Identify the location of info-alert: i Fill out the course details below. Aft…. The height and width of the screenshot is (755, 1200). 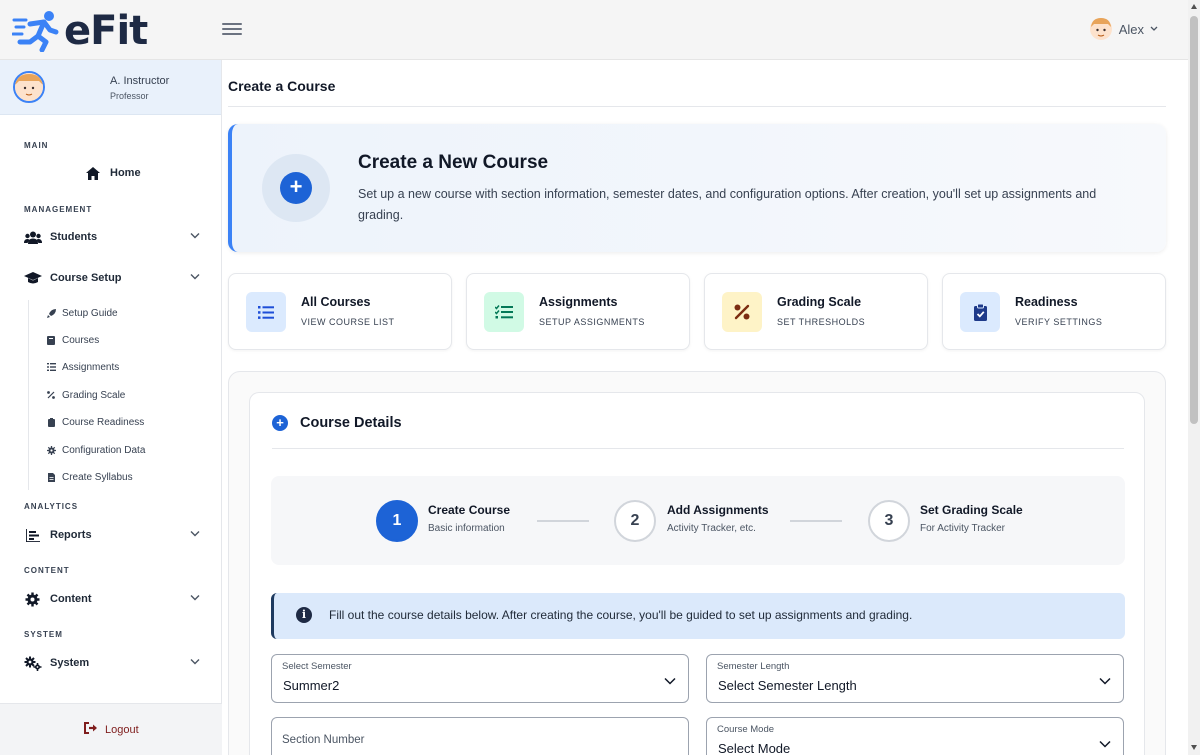
(698, 616).